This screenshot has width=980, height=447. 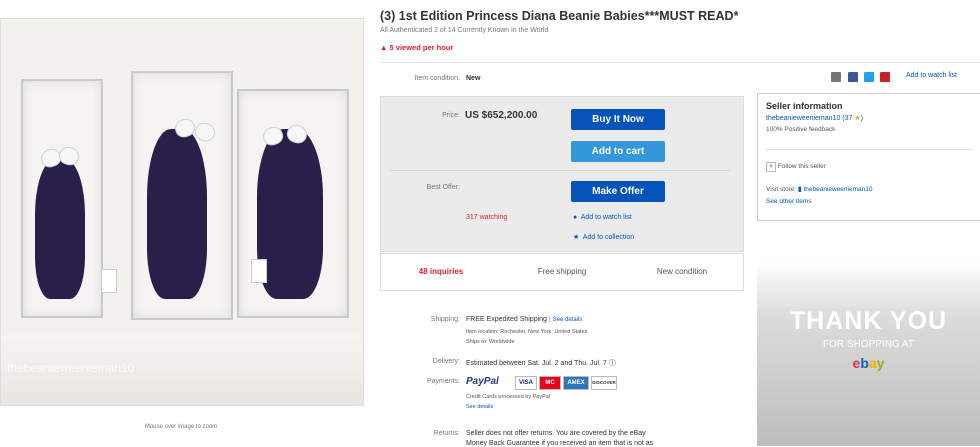 I want to click on amex-card: AMEX, so click(x=576, y=383).